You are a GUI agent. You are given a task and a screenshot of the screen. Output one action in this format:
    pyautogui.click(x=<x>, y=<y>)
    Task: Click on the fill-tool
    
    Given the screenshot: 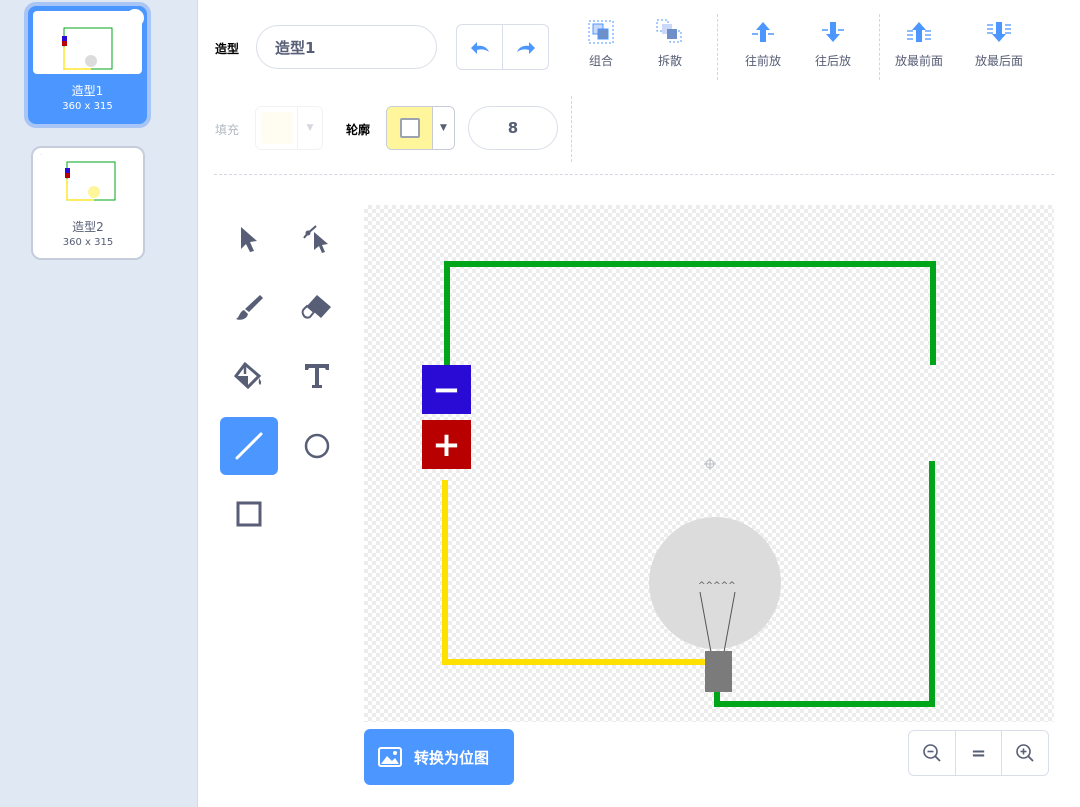 What is the action you would take?
    pyautogui.click(x=249, y=375)
    